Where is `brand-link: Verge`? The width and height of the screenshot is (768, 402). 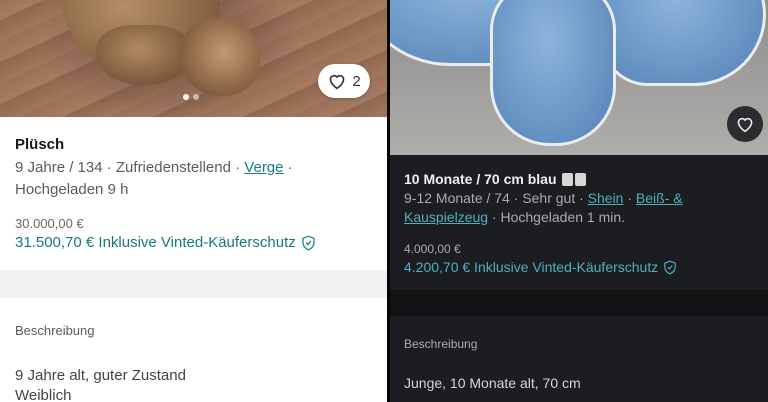 brand-link: Verge is located at coordinates (263, 167).